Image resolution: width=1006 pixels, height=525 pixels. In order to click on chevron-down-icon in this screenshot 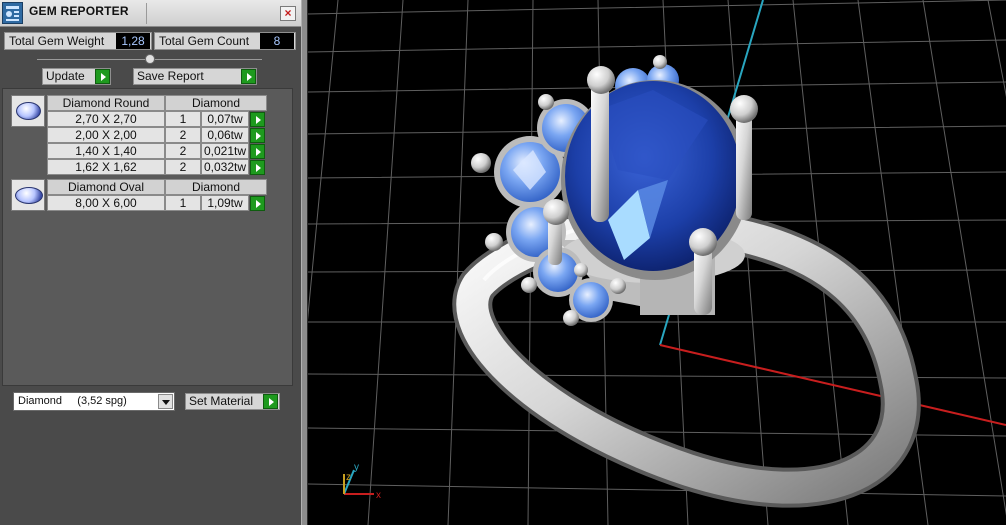, I will do `click(165, 401)`.